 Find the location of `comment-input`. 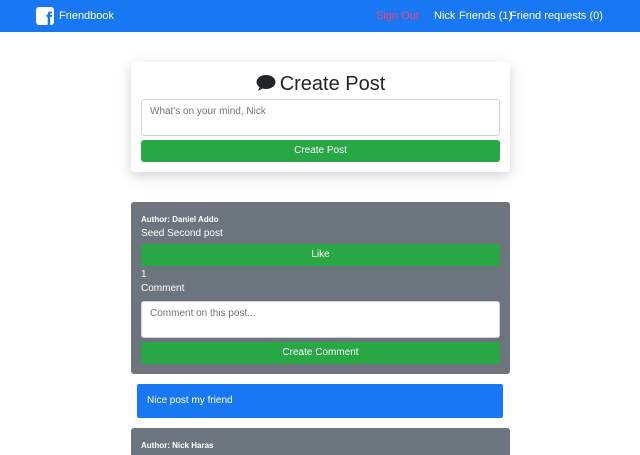

comment-input is located at coordinates (320, 319).